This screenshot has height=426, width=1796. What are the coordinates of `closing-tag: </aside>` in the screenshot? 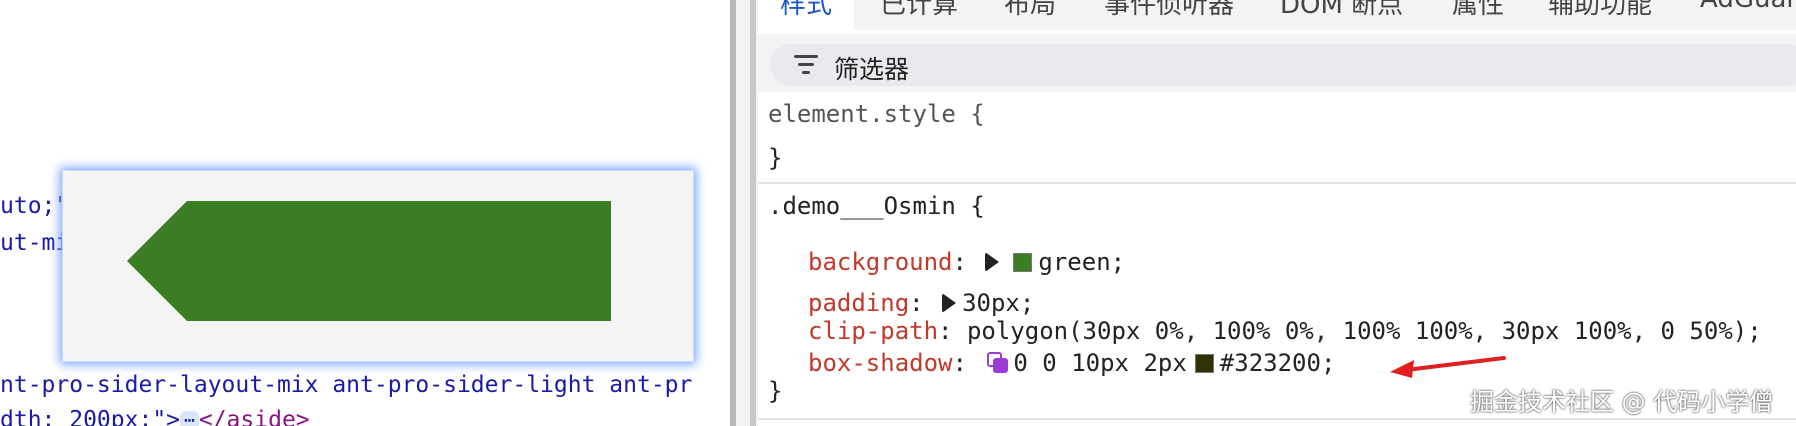 It's located at (254, 416).